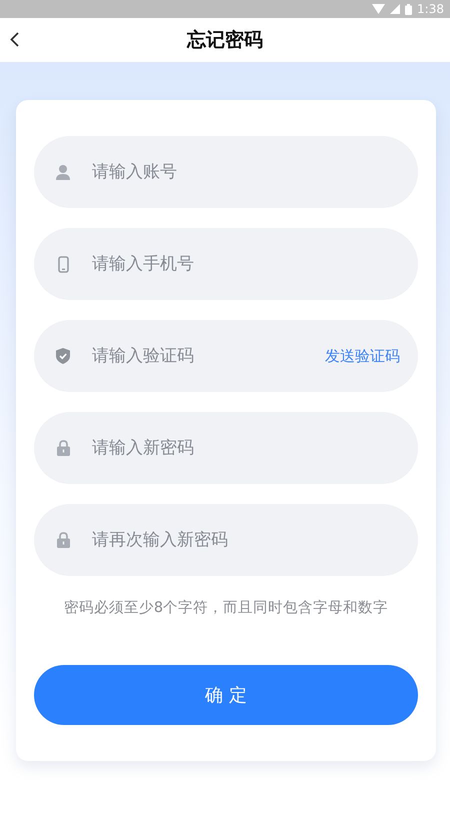 Image resolution: width=450 pixels, height=815 pixels. I want to click on battery-icon, so click(408, 9).